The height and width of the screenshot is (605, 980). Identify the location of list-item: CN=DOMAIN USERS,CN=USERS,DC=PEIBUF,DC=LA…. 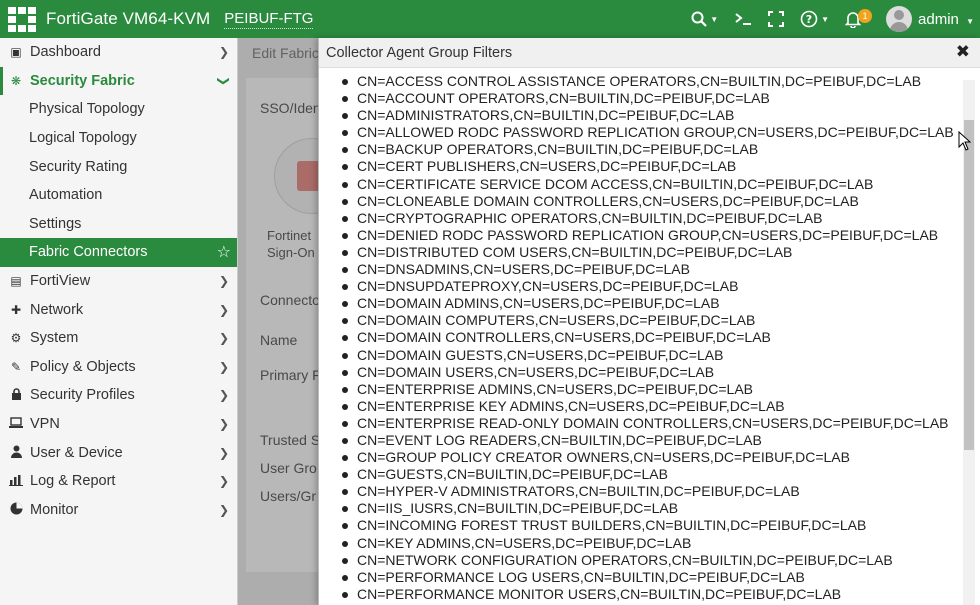
(651, 372).